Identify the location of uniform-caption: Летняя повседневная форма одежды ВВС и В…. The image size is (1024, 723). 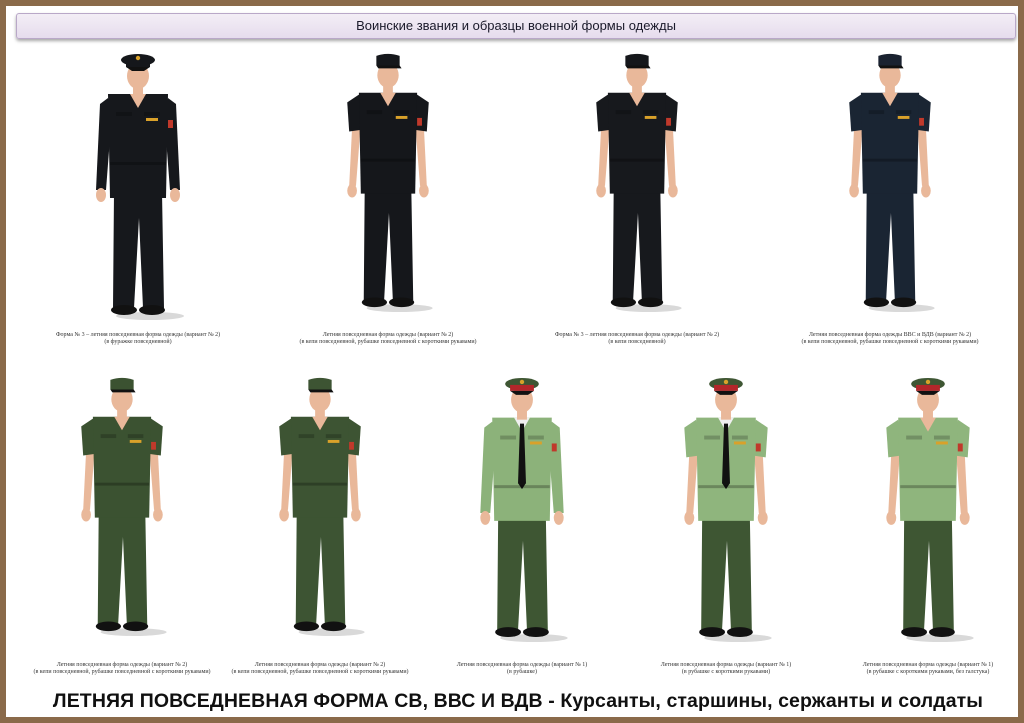
(890, 339).